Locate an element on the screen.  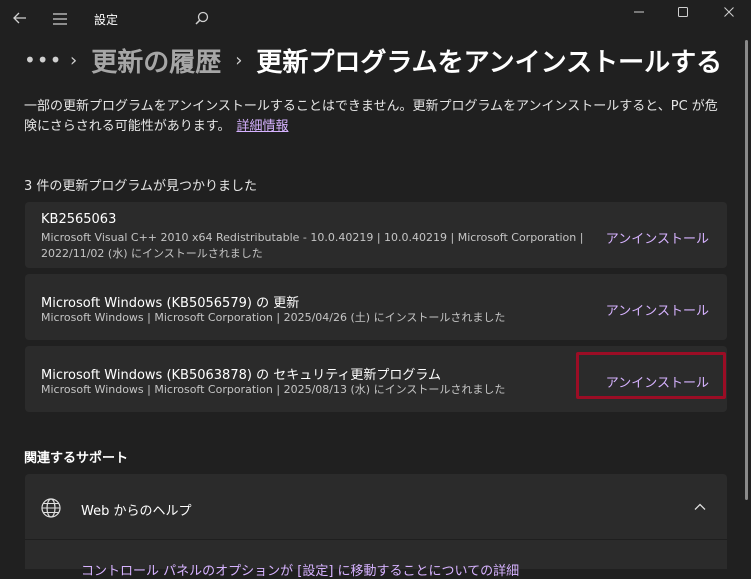
page-title: 更新プログラムをアンインストールする is located at coordinates (489, 62).